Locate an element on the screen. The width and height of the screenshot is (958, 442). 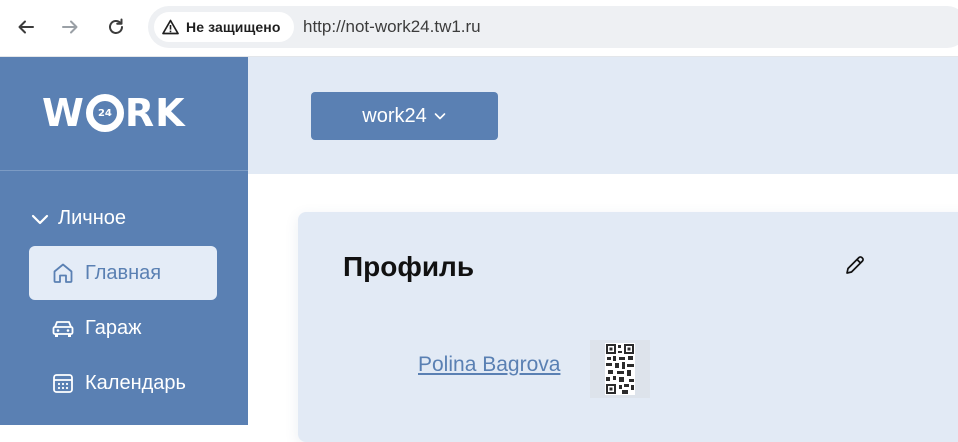
home-icon is located at coordinates (63, 273).